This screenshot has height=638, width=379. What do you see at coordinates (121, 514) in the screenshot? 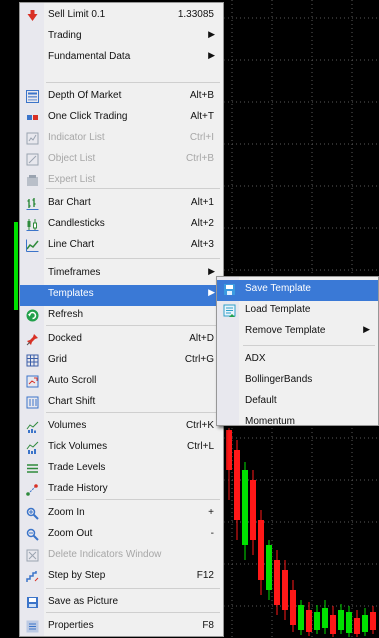
I see `menu-item-zoom-in: Zoom In +` at bounding box center [121, 514].